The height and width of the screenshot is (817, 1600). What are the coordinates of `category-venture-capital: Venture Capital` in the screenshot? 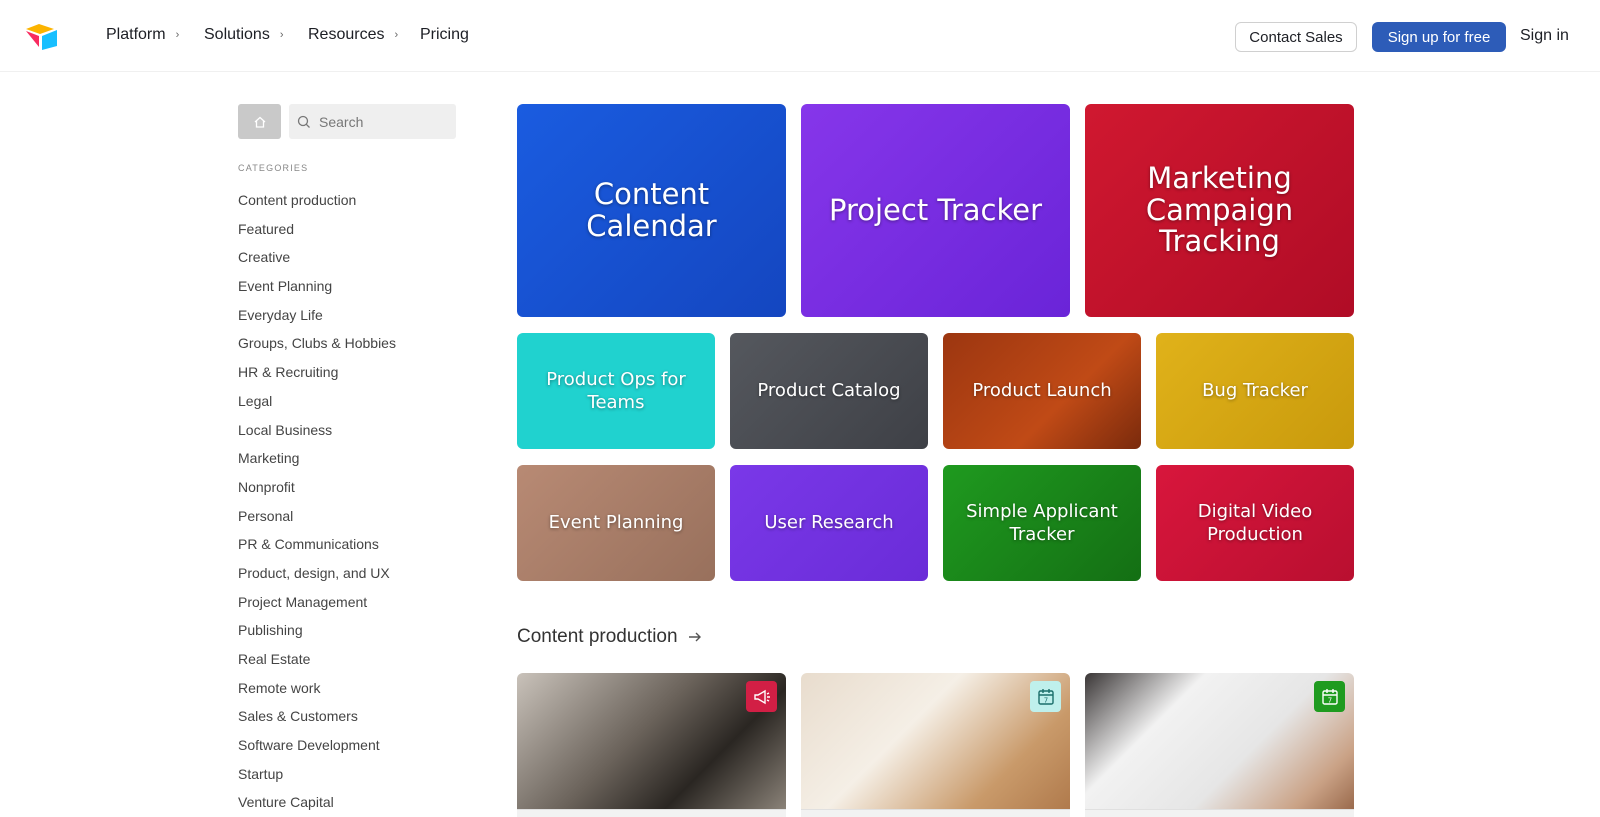 It's located at (317, 804).